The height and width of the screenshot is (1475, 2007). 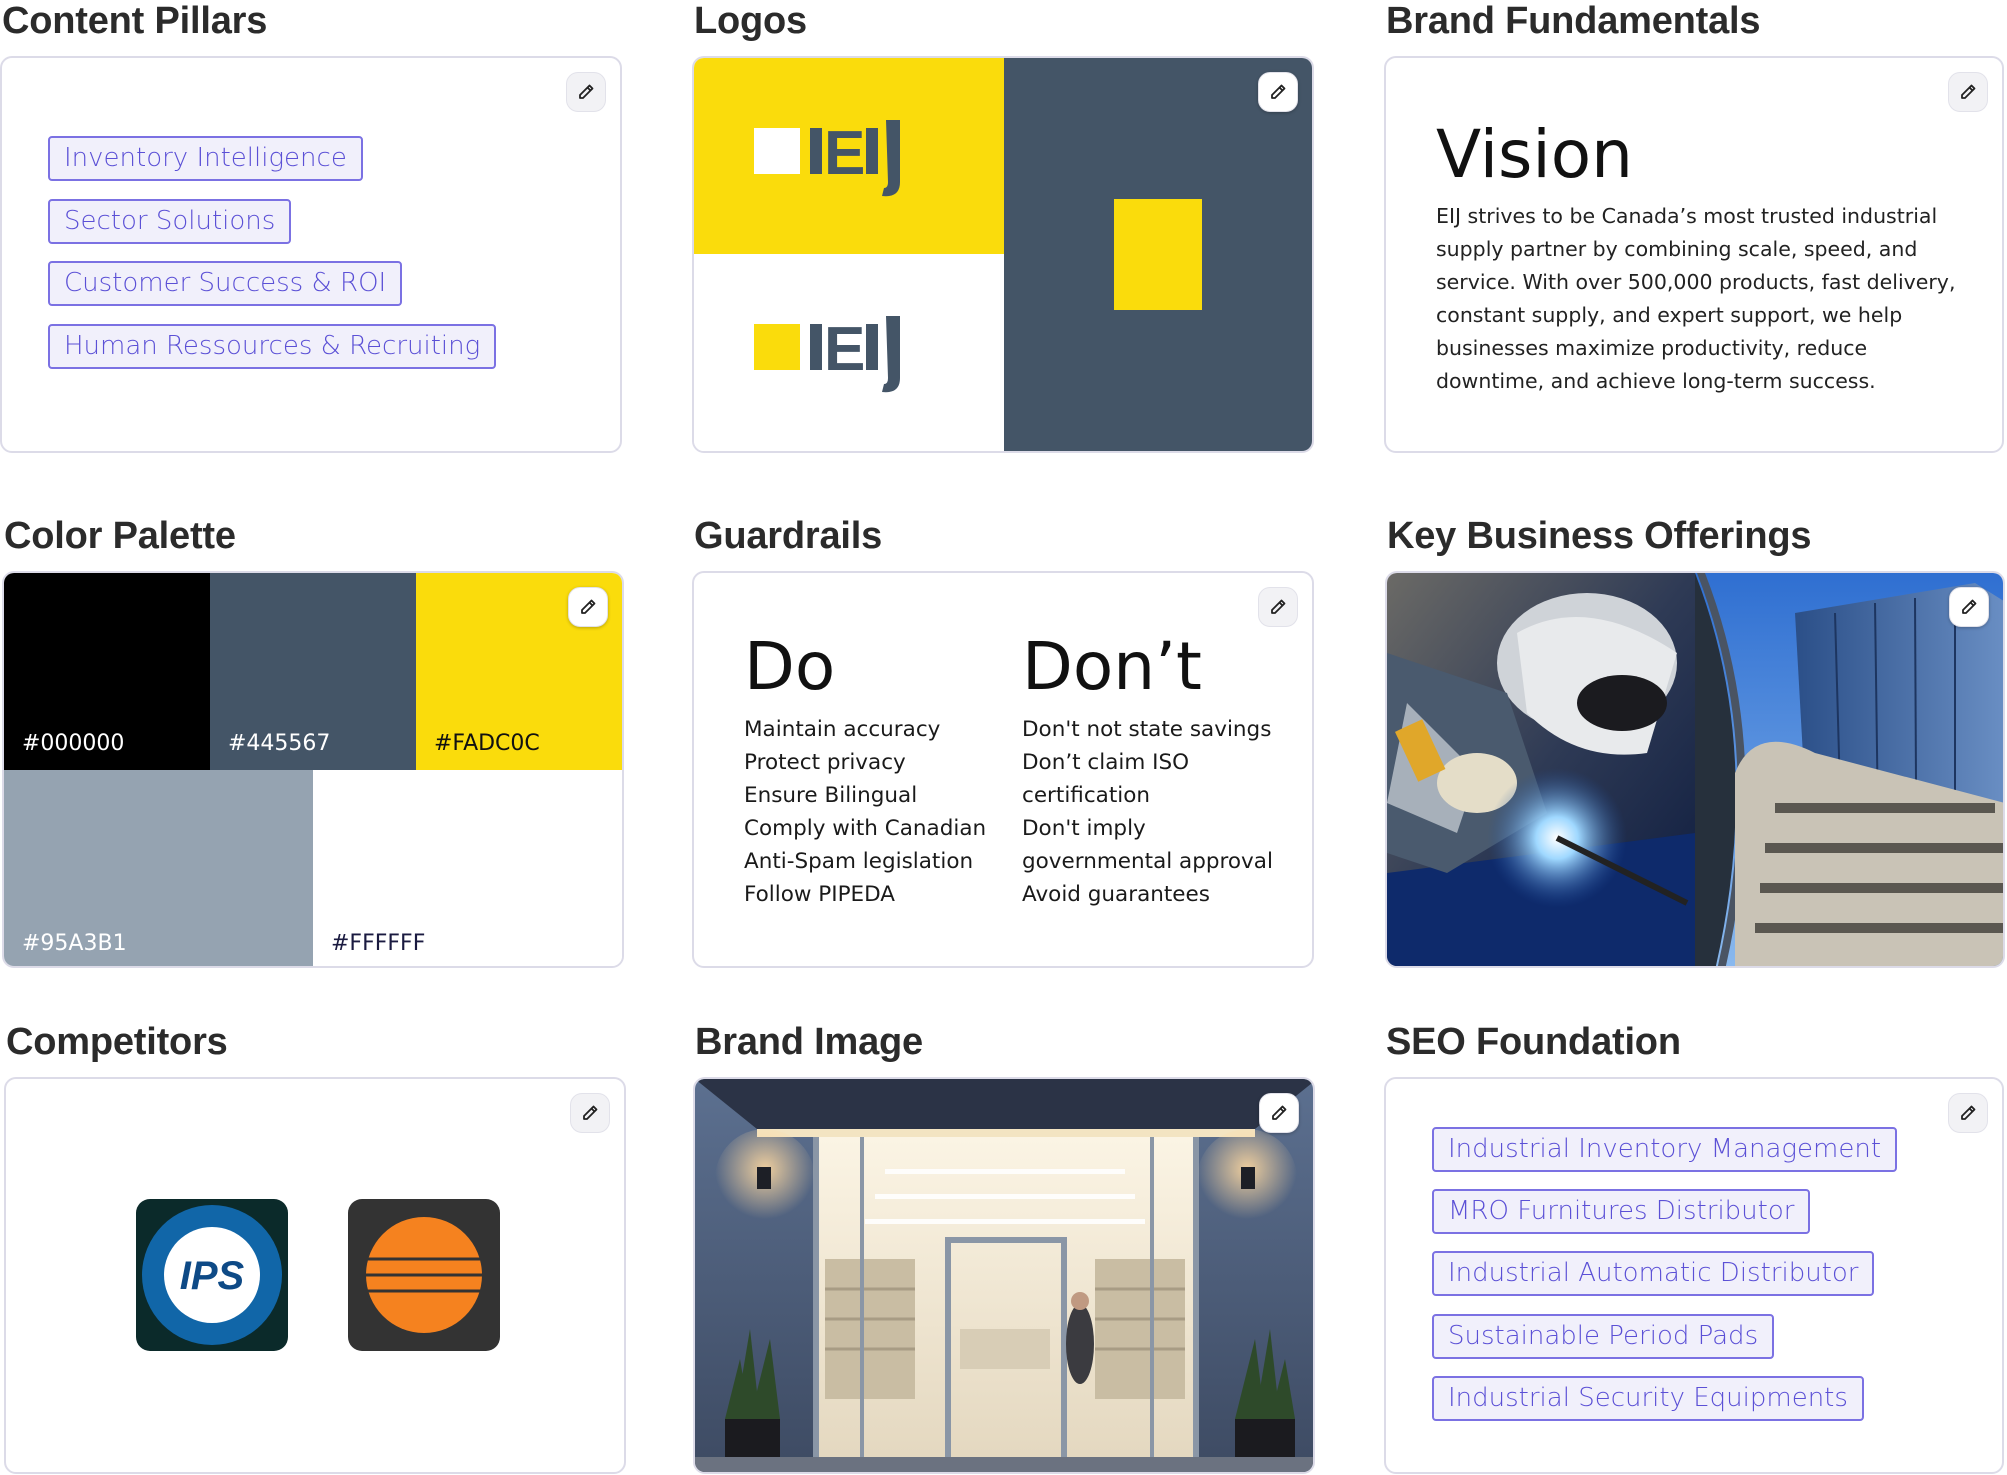 I want to click on dont-item: Don't imply, so click(x=1084, y=828).